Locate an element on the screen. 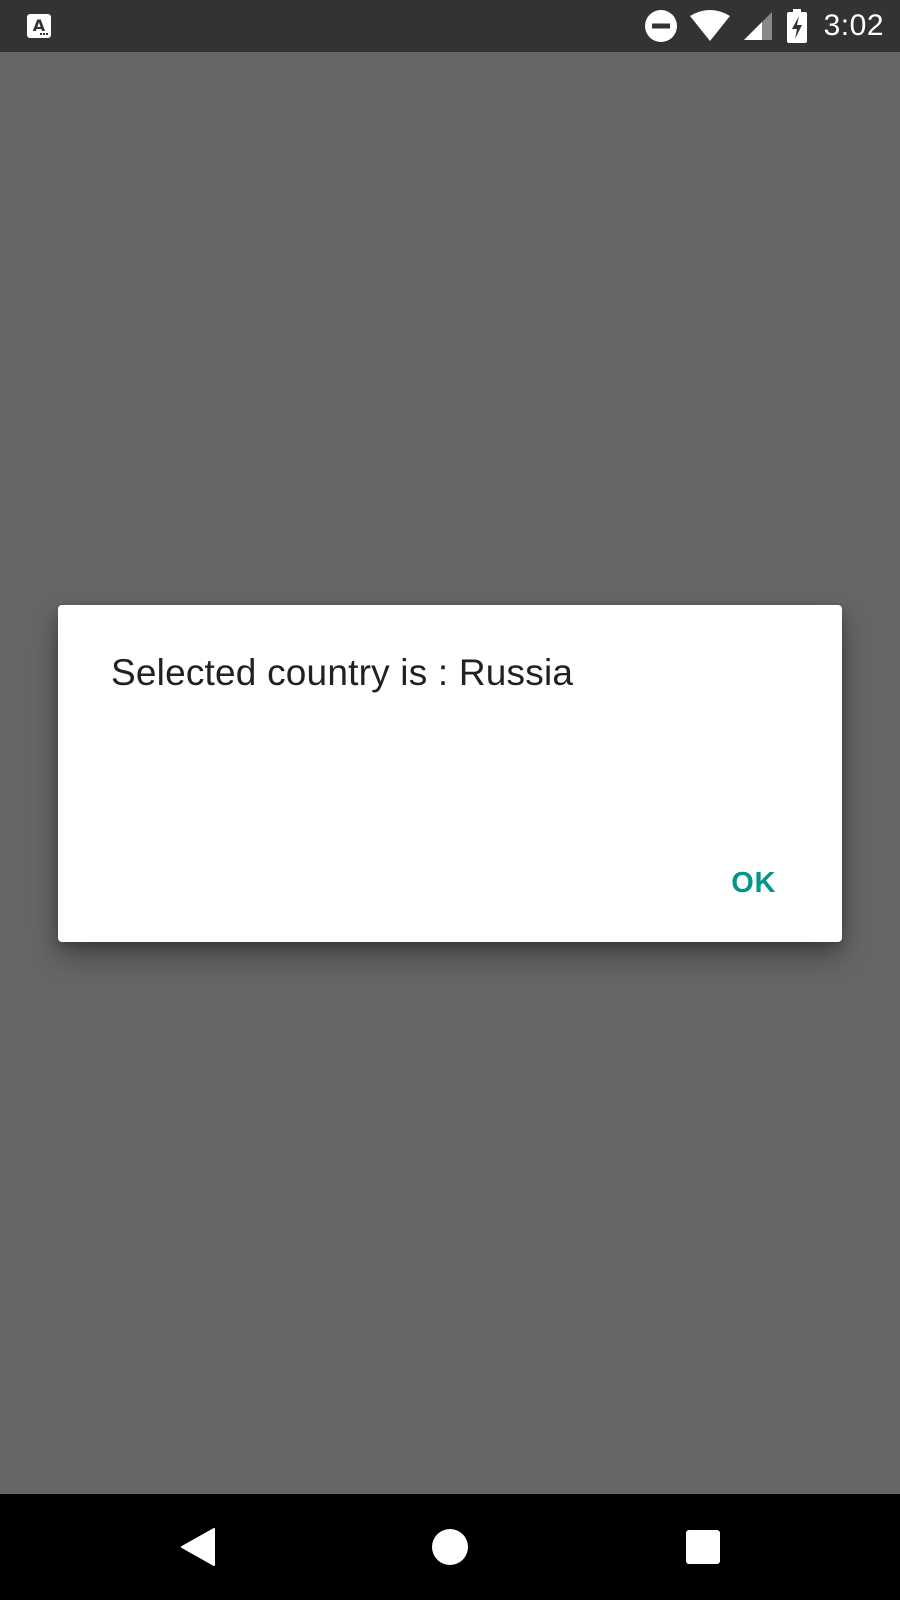 The height and width of the screenshot is (1600, 900). home-icon is located at coordinates (450, 1547).